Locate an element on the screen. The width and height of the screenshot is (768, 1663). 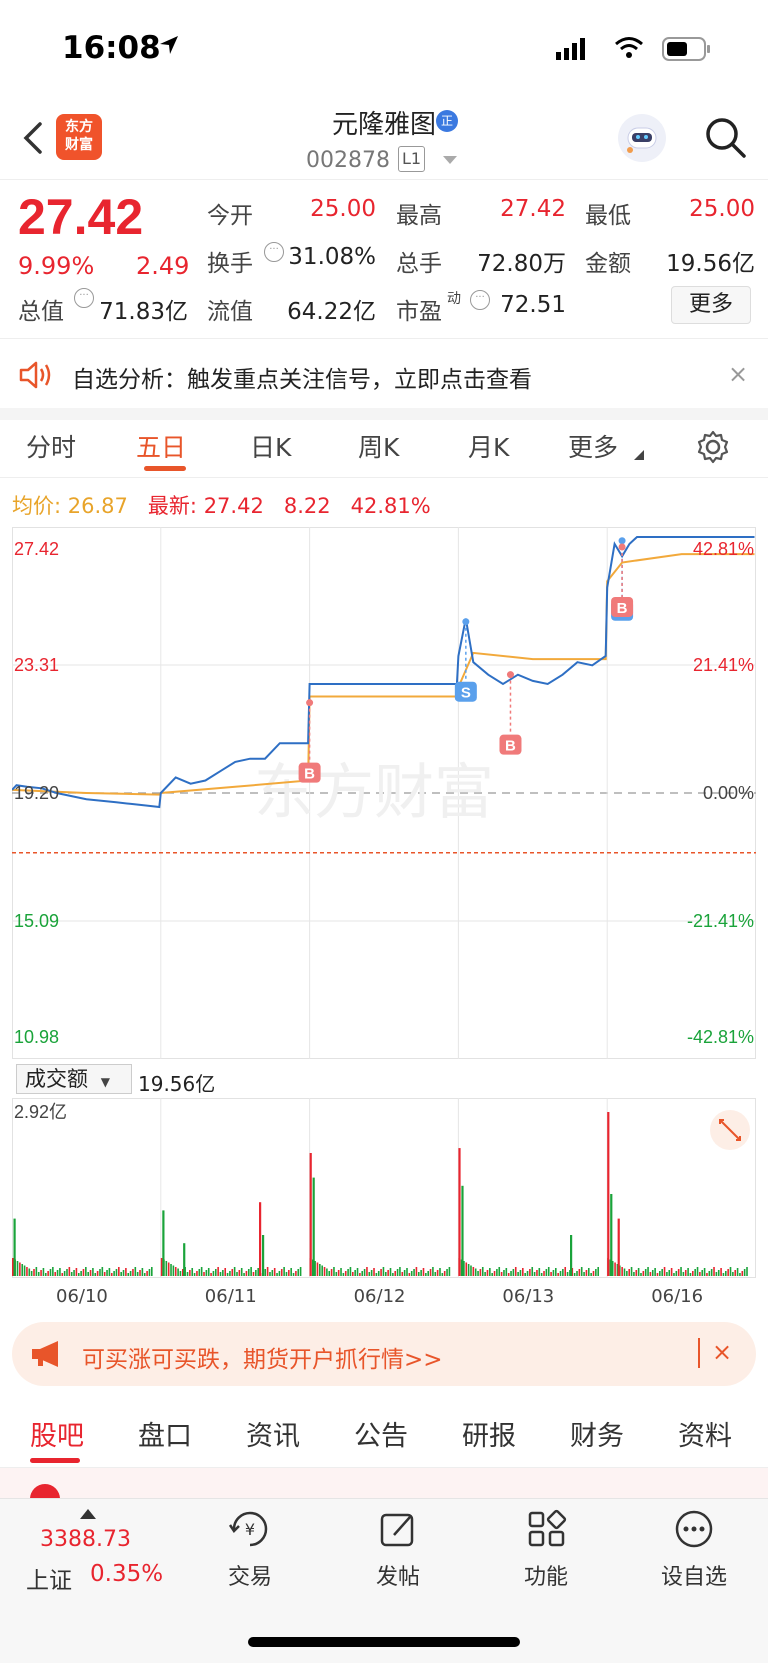
amount-value: 19.56亿 is located at coordinates (710, 264).